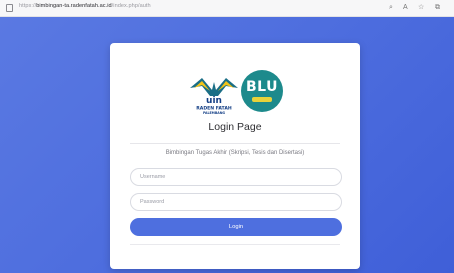  Describe the element at coordinates (235, 127) in the screenshot. I see `page-title: Login Page` at that location.